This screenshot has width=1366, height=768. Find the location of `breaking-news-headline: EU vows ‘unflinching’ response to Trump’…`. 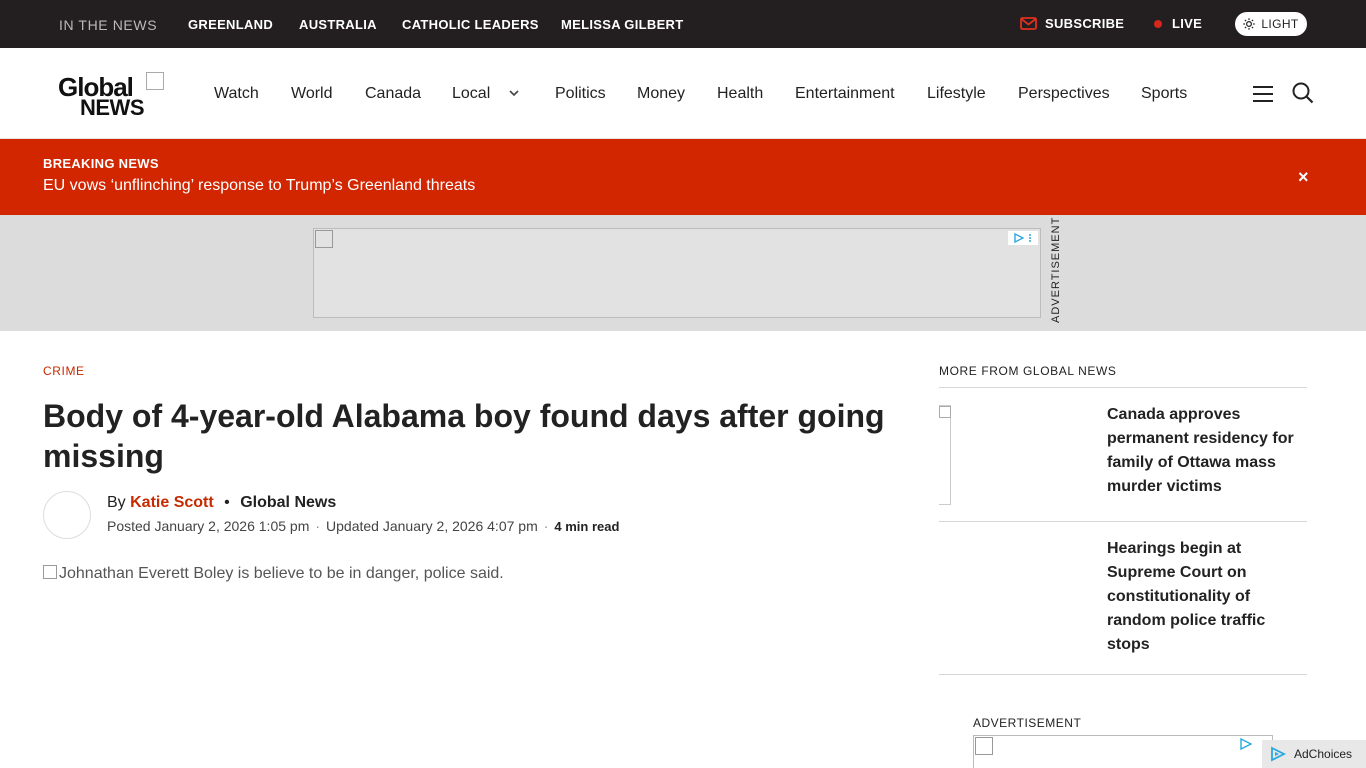

breaking-news-headline: EU vows ‘unflinching’ response to Trump’… is located at coordinates (259, 186).